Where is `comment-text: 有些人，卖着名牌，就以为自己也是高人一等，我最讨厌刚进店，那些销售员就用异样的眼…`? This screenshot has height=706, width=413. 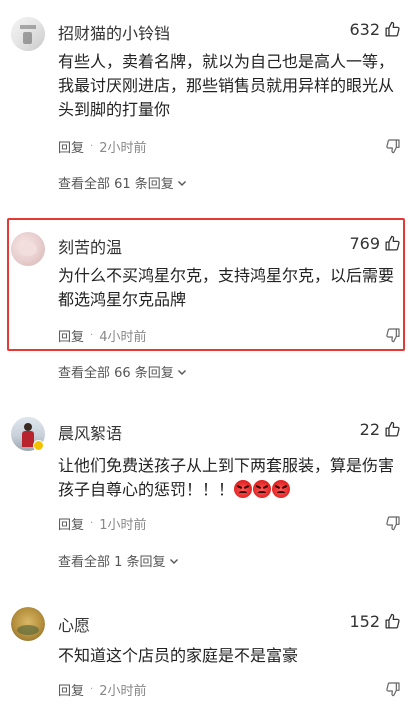 comment-text: 有些人，卖着名牌，就以为自己也是高人一等，我最讨厌刚进店，那些销售员就用异样的眼… is located at coordinates (226, 85).